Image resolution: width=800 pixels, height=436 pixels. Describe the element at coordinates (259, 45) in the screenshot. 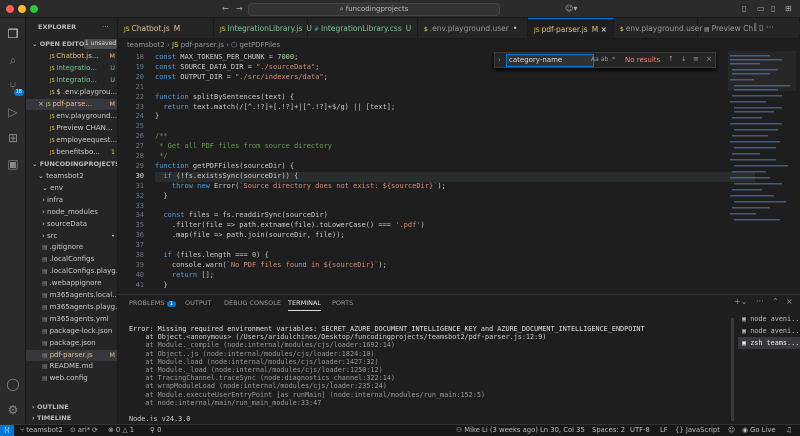

I see `breadcrumb-symbol: getPDFFiles` at that location.